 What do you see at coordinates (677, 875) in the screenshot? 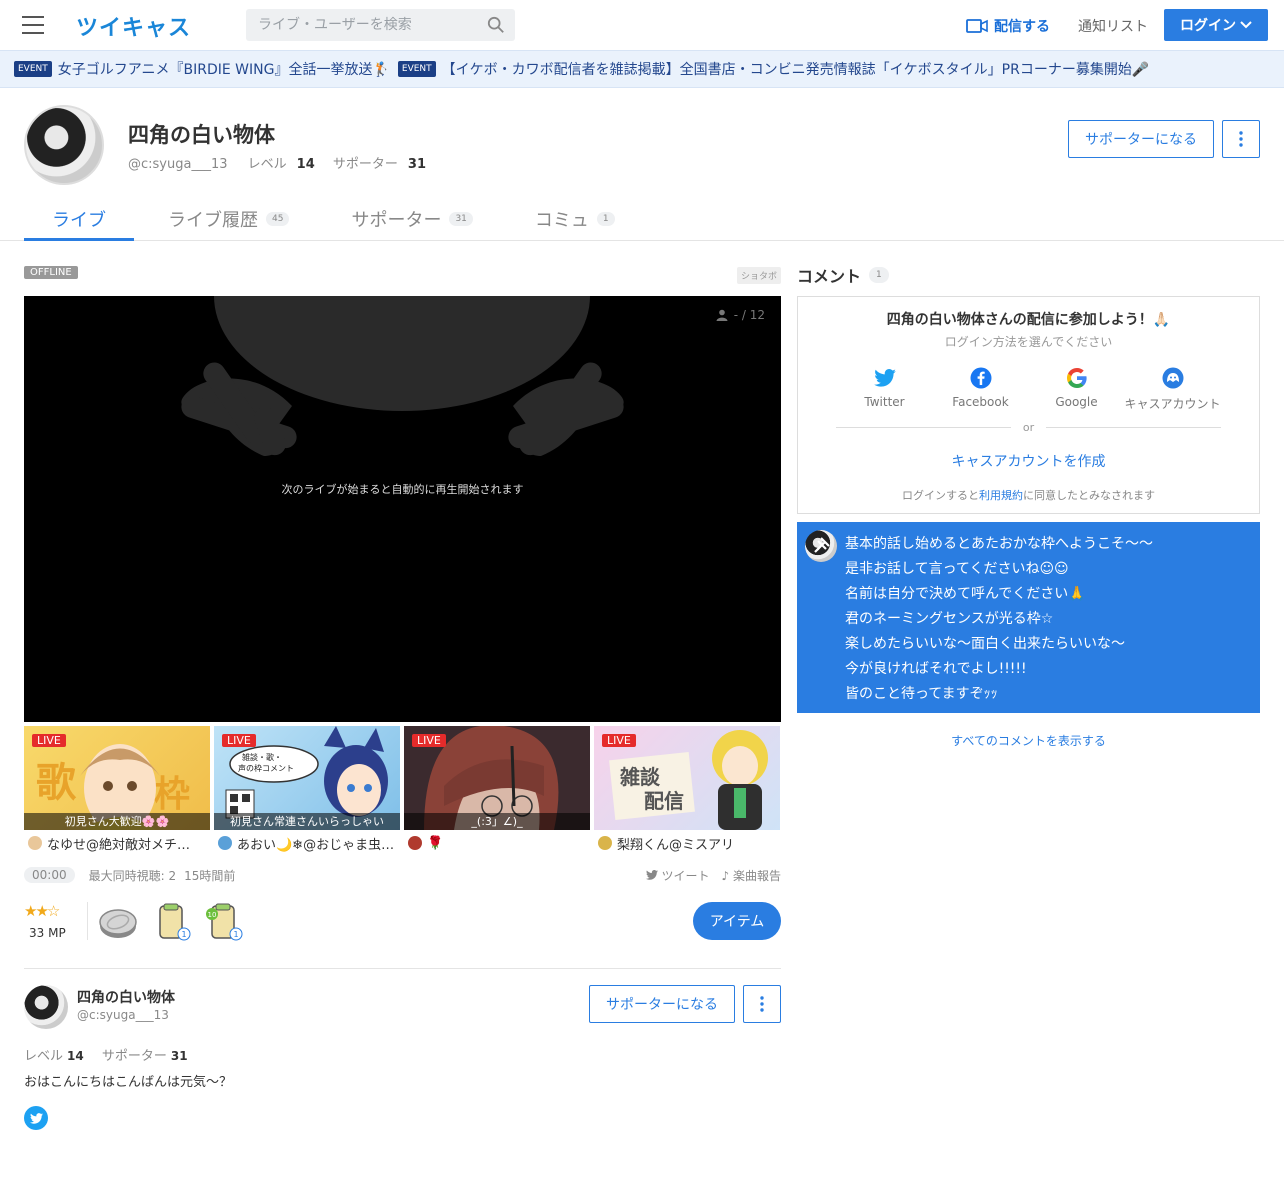
I see `tweet-link: ツイート` at bounding box center [677, 875].